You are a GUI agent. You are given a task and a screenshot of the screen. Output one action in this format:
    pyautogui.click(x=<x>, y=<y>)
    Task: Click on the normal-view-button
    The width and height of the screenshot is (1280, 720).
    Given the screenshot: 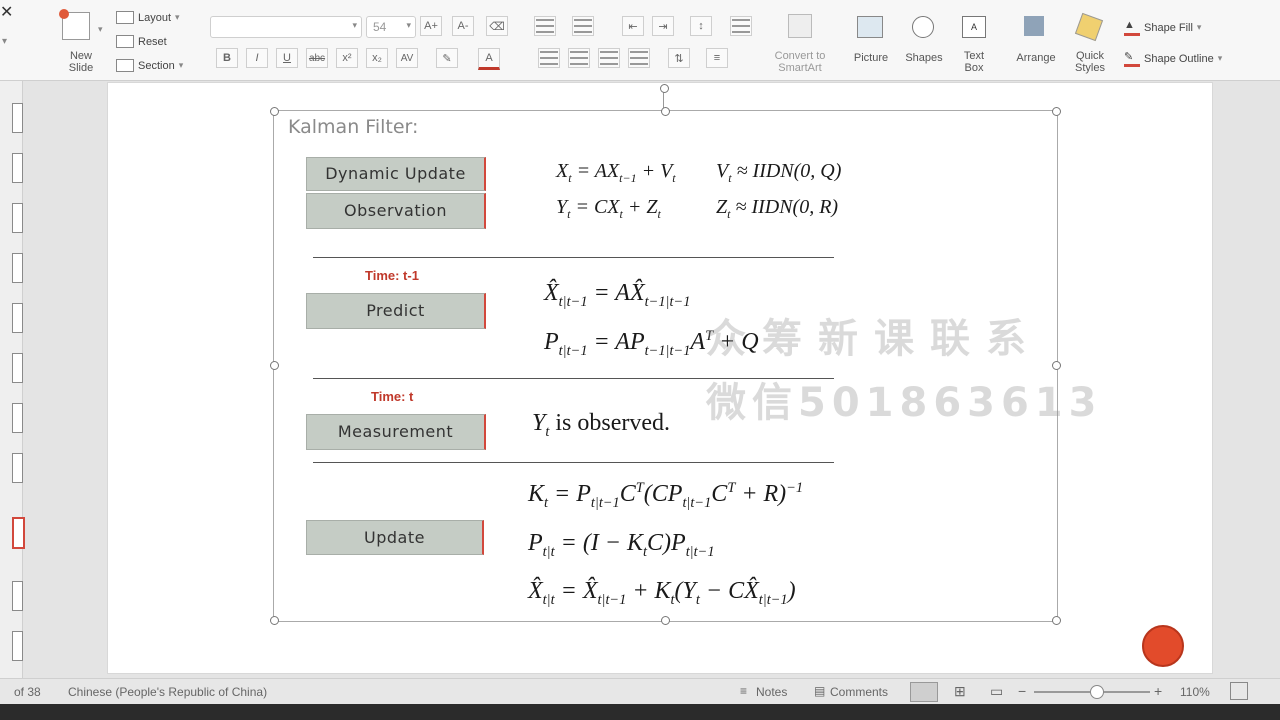 What is the action you would take?
    pyautogui.click(x=924, y=692)
    